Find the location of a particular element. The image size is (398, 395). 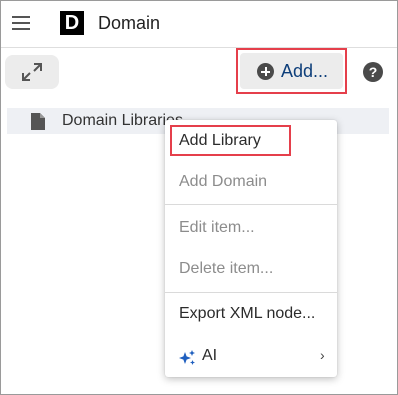

page-title: Domain is located at coordinates (129, 23).